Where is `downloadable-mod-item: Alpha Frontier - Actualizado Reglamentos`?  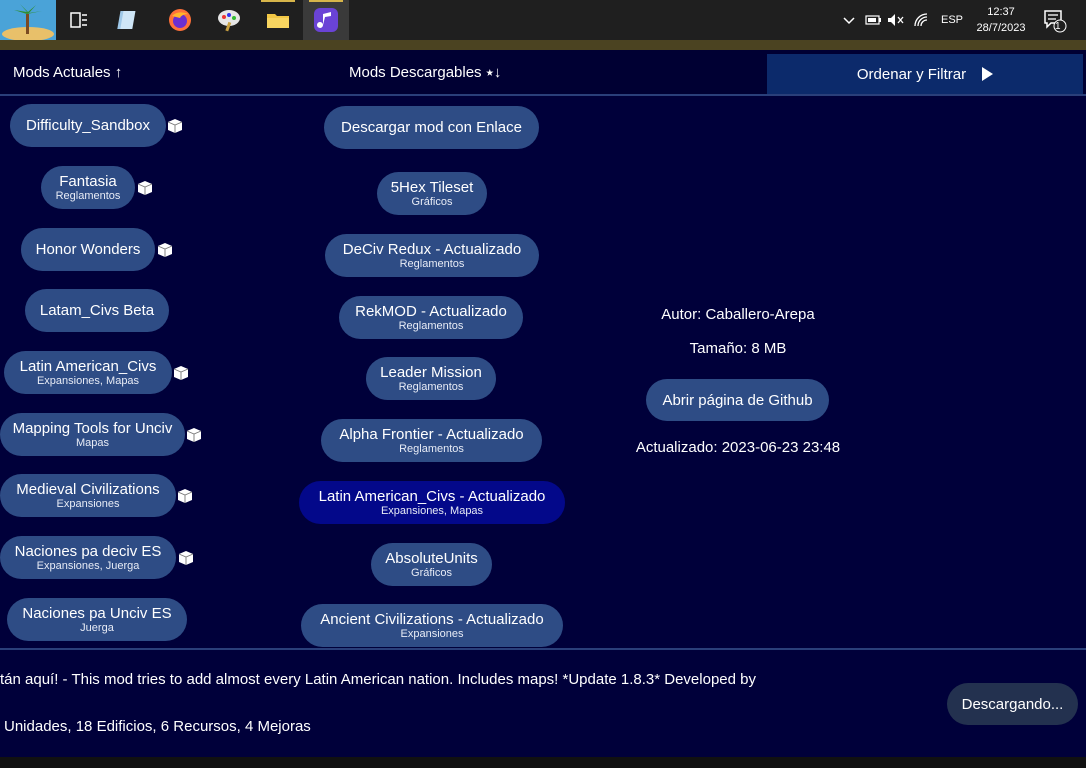
downloadable-mod-item: Alpha Frontier - Actualizado Reglamentos is located at coordinates (431, 440).